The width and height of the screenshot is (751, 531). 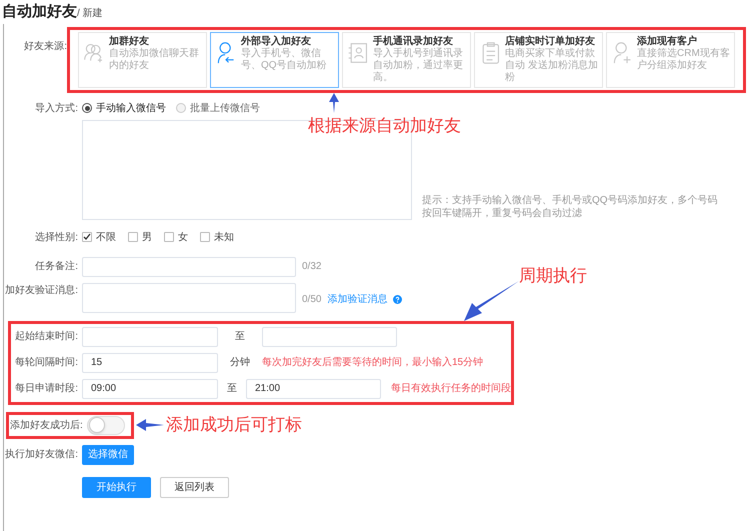 I want to click on hint-text: 提示：支持手动输入微信号、手机号或QQ号码添加好友，多个号码按回车键隔开，重复号码会自动过滤, so click(x=570, y=207).